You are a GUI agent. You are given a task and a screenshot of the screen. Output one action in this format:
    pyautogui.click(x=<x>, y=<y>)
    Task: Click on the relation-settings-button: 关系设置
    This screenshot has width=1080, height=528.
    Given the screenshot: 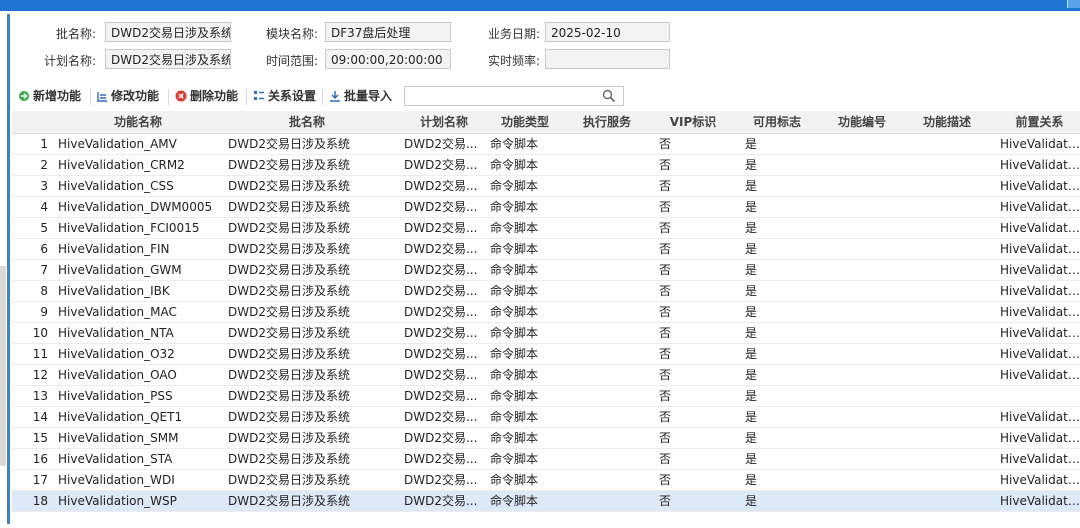 What is the action you would take?
    pyautogui.click(x=284, y=96)
    